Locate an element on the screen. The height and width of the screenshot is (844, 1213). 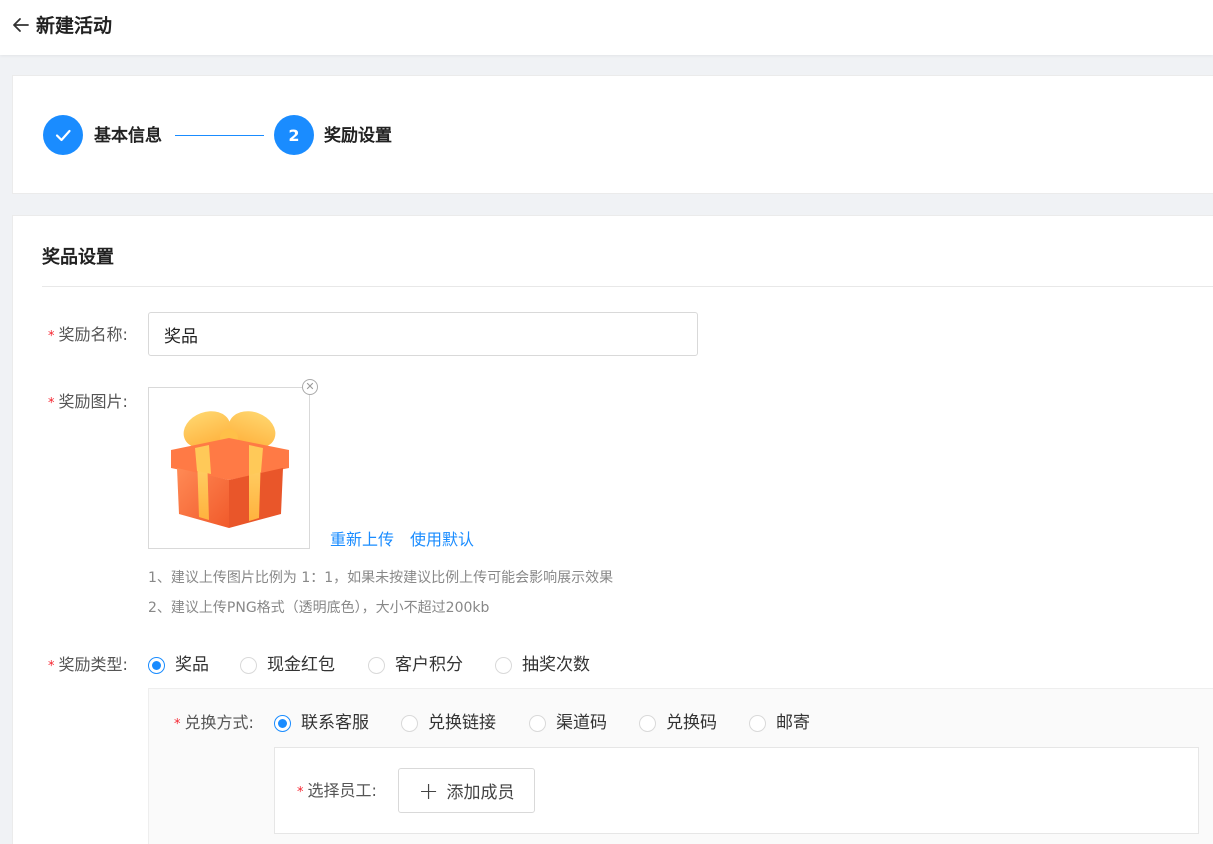
image-hint-2: 2、建议上传PNG格式（透明底色），大小不超过200kb is located at coordinates (319, 608).